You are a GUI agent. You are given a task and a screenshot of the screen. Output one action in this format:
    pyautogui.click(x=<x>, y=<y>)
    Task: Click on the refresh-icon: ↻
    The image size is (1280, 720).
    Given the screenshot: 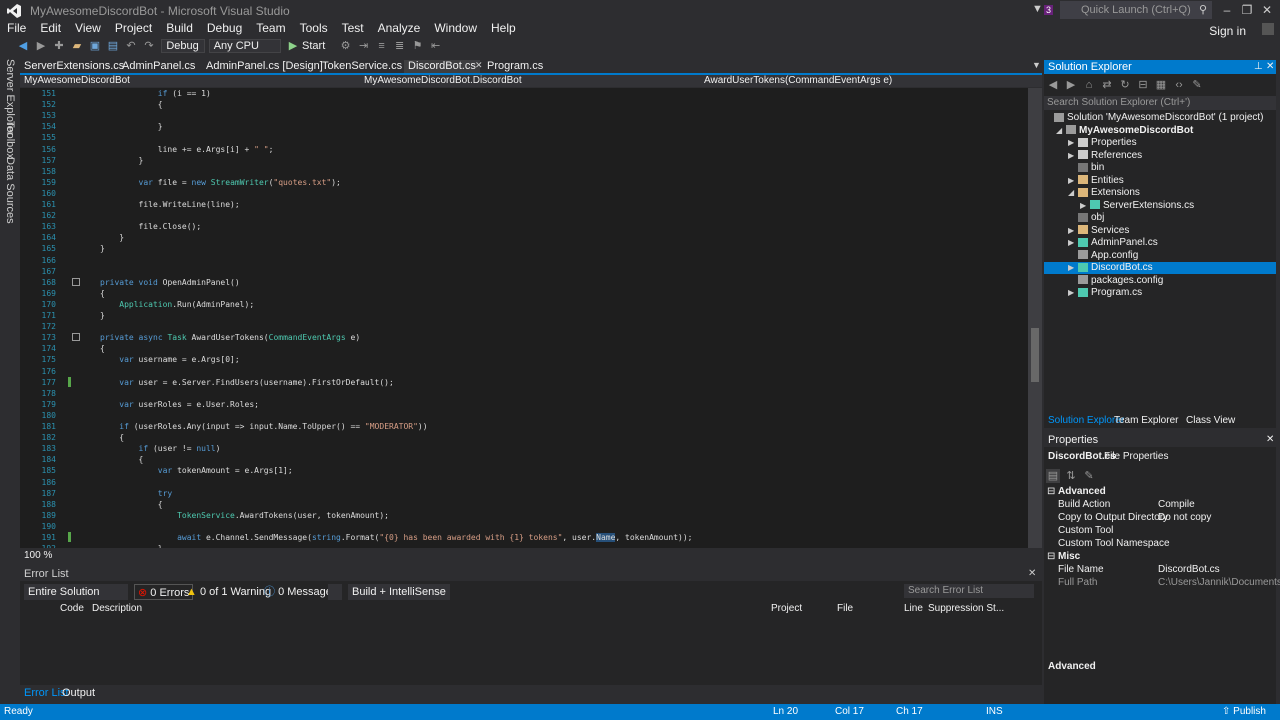 What is the action you would take?
    pyautogui.click(x=1125, y=85)
    